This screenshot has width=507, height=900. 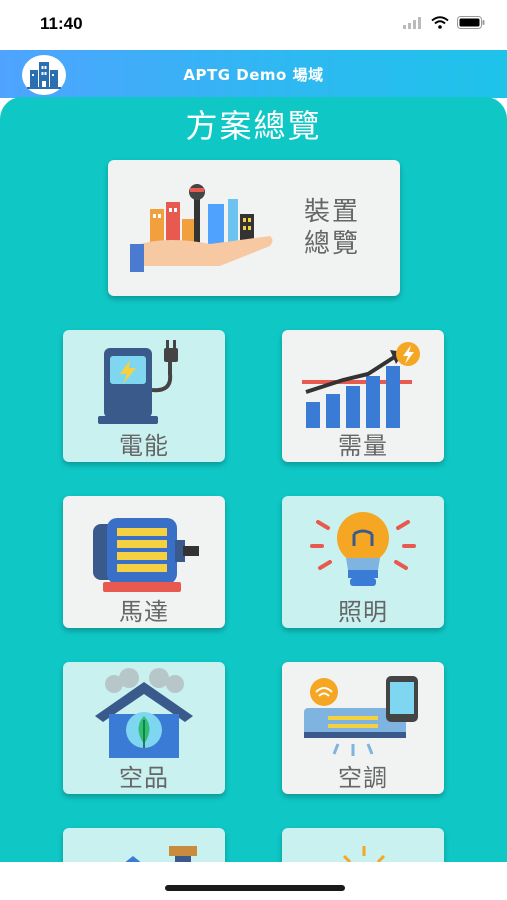 What do you see at coordinates (361, 385) in the screenshot?
I see `demand-chart-icon` at bounding box center [361, 385].